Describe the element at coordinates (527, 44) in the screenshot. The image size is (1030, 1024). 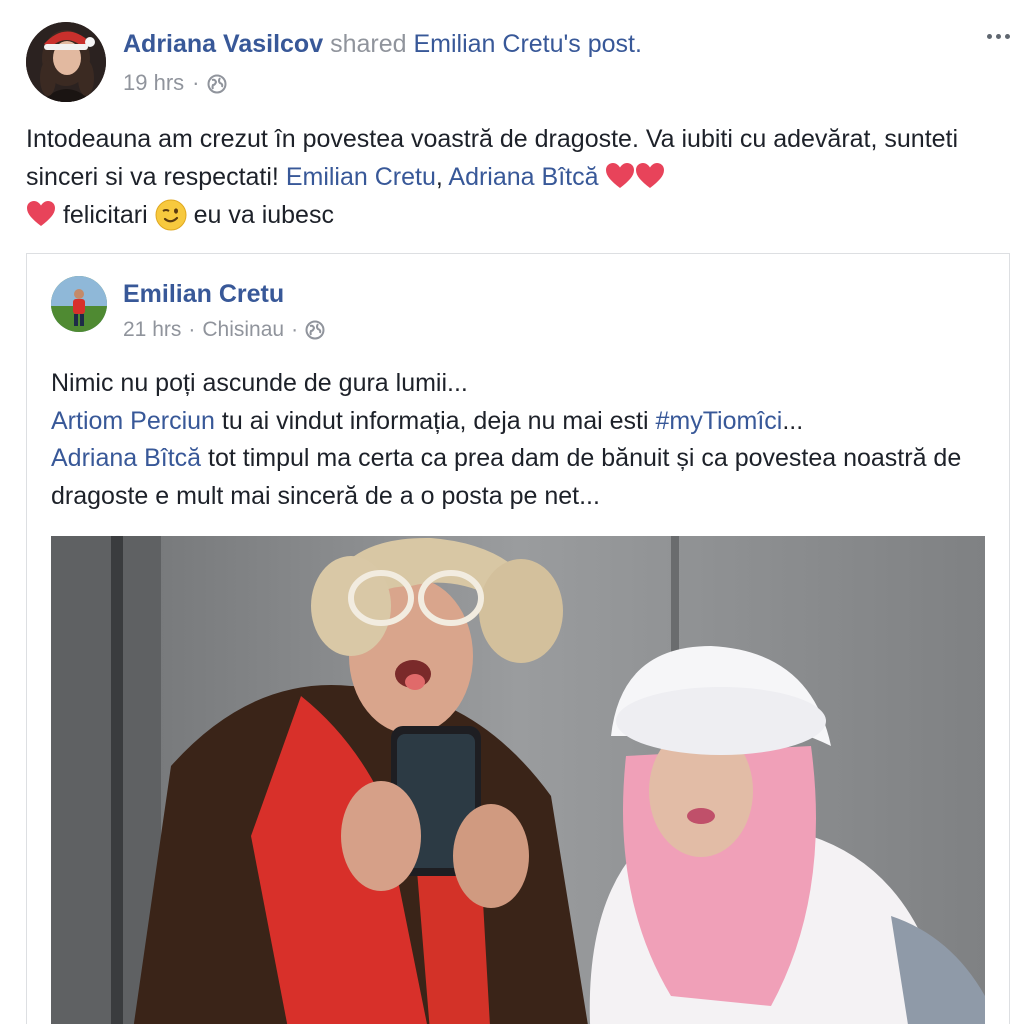
I see `shared-post-link: Emilian Cretu's post.` at that location.